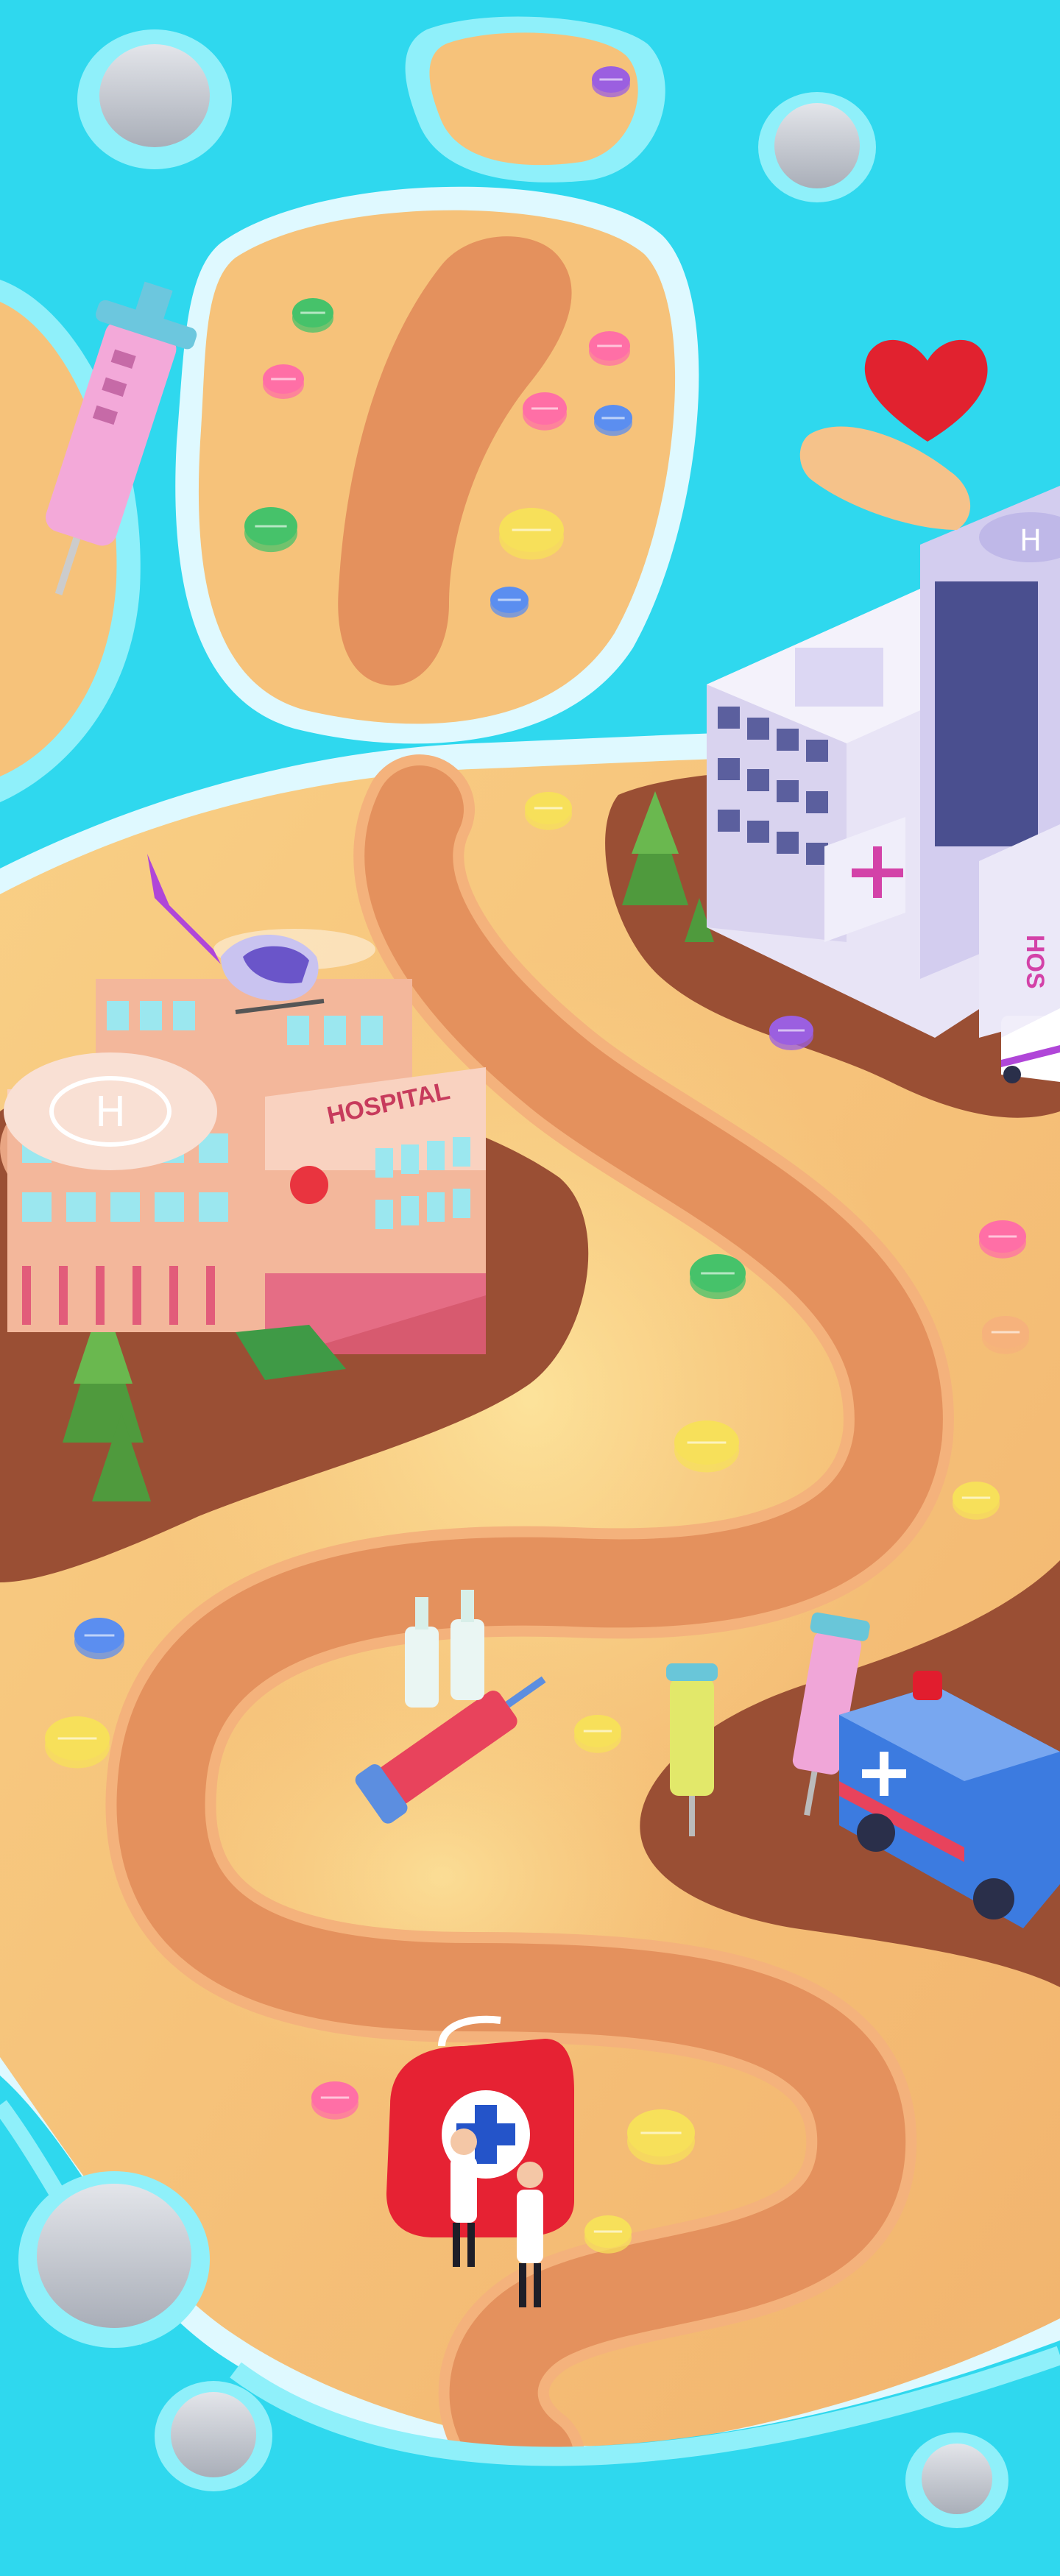 This screenshot has width=1060, height=2576. What do you see at coordinates (1035, 962) in the screenshot?
I see `hospital-sign-right: HOS` at bounding box center [1035, 962].